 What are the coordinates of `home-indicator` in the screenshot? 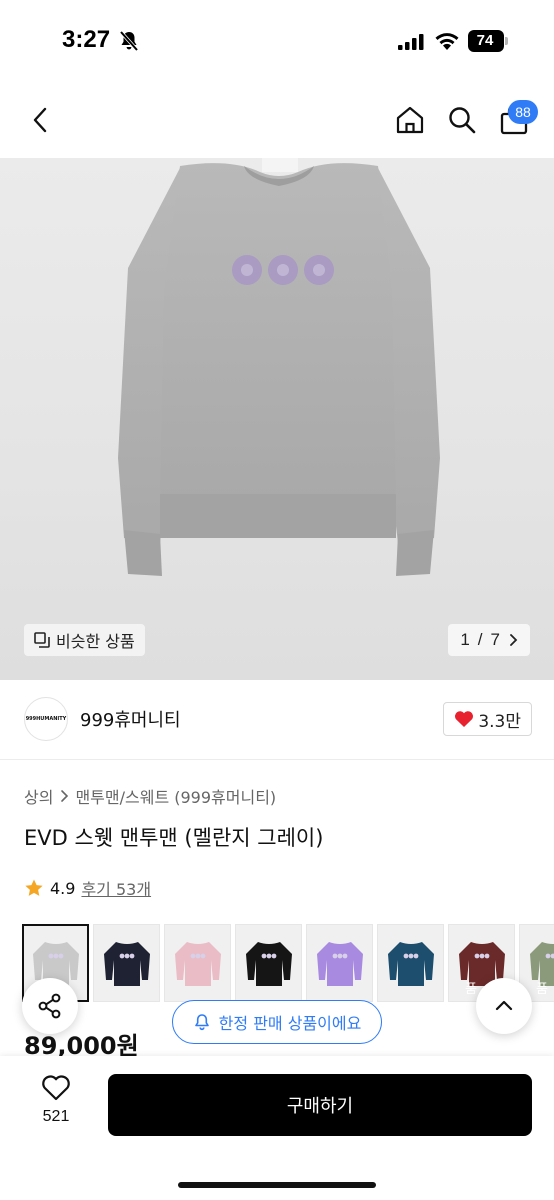 It's located at (277, 1185).